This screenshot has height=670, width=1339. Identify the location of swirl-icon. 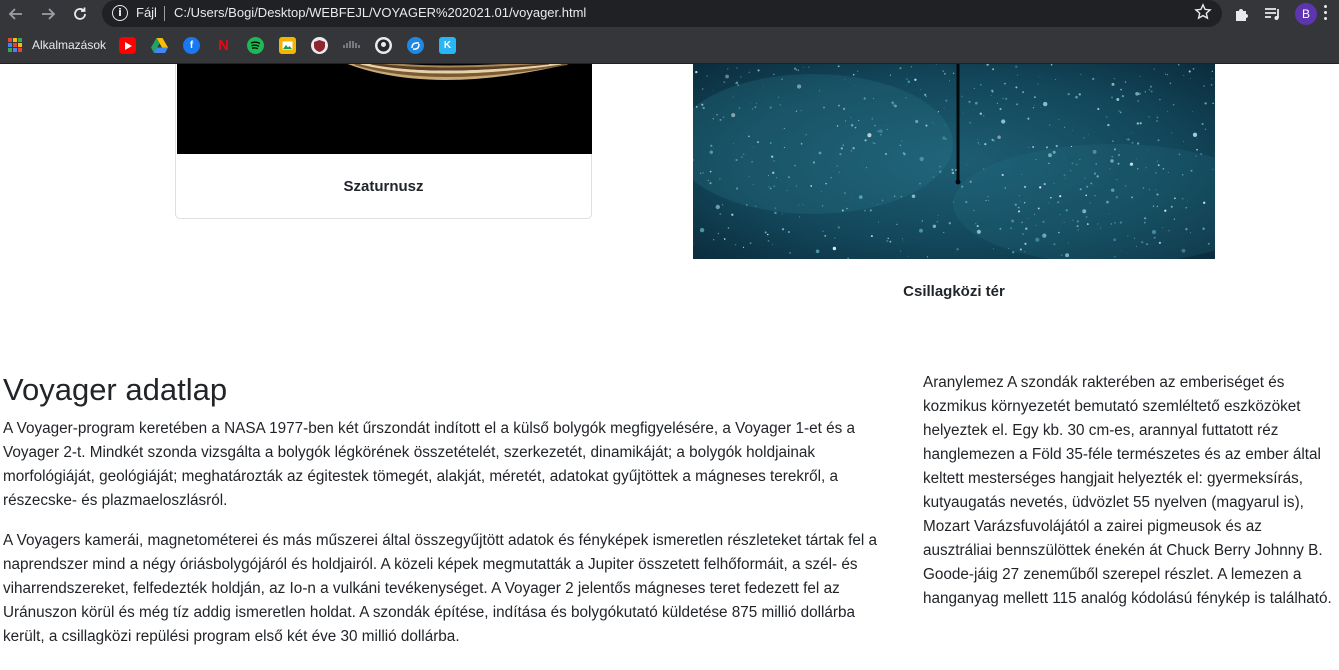
(415, 45).